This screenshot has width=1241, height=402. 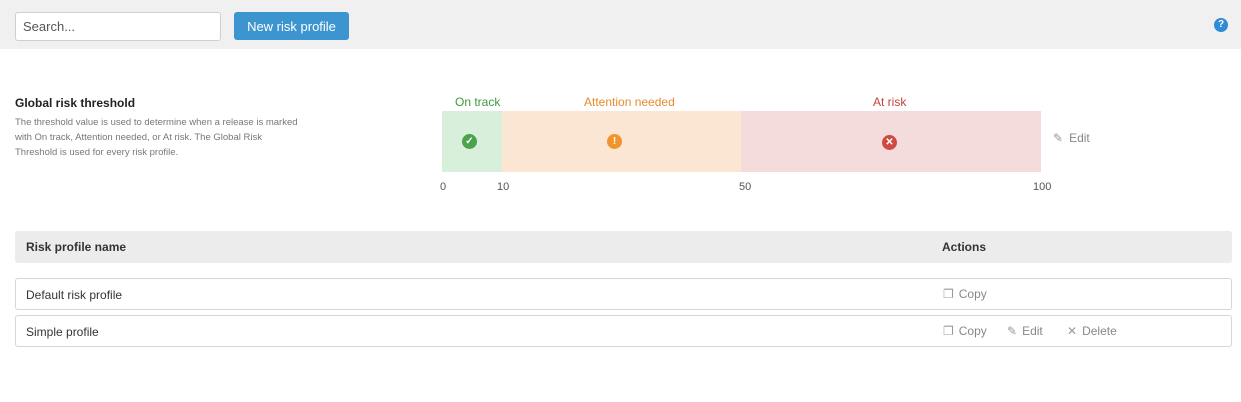 I want to click on help-icon: ?, so click(x=1221, y=25).